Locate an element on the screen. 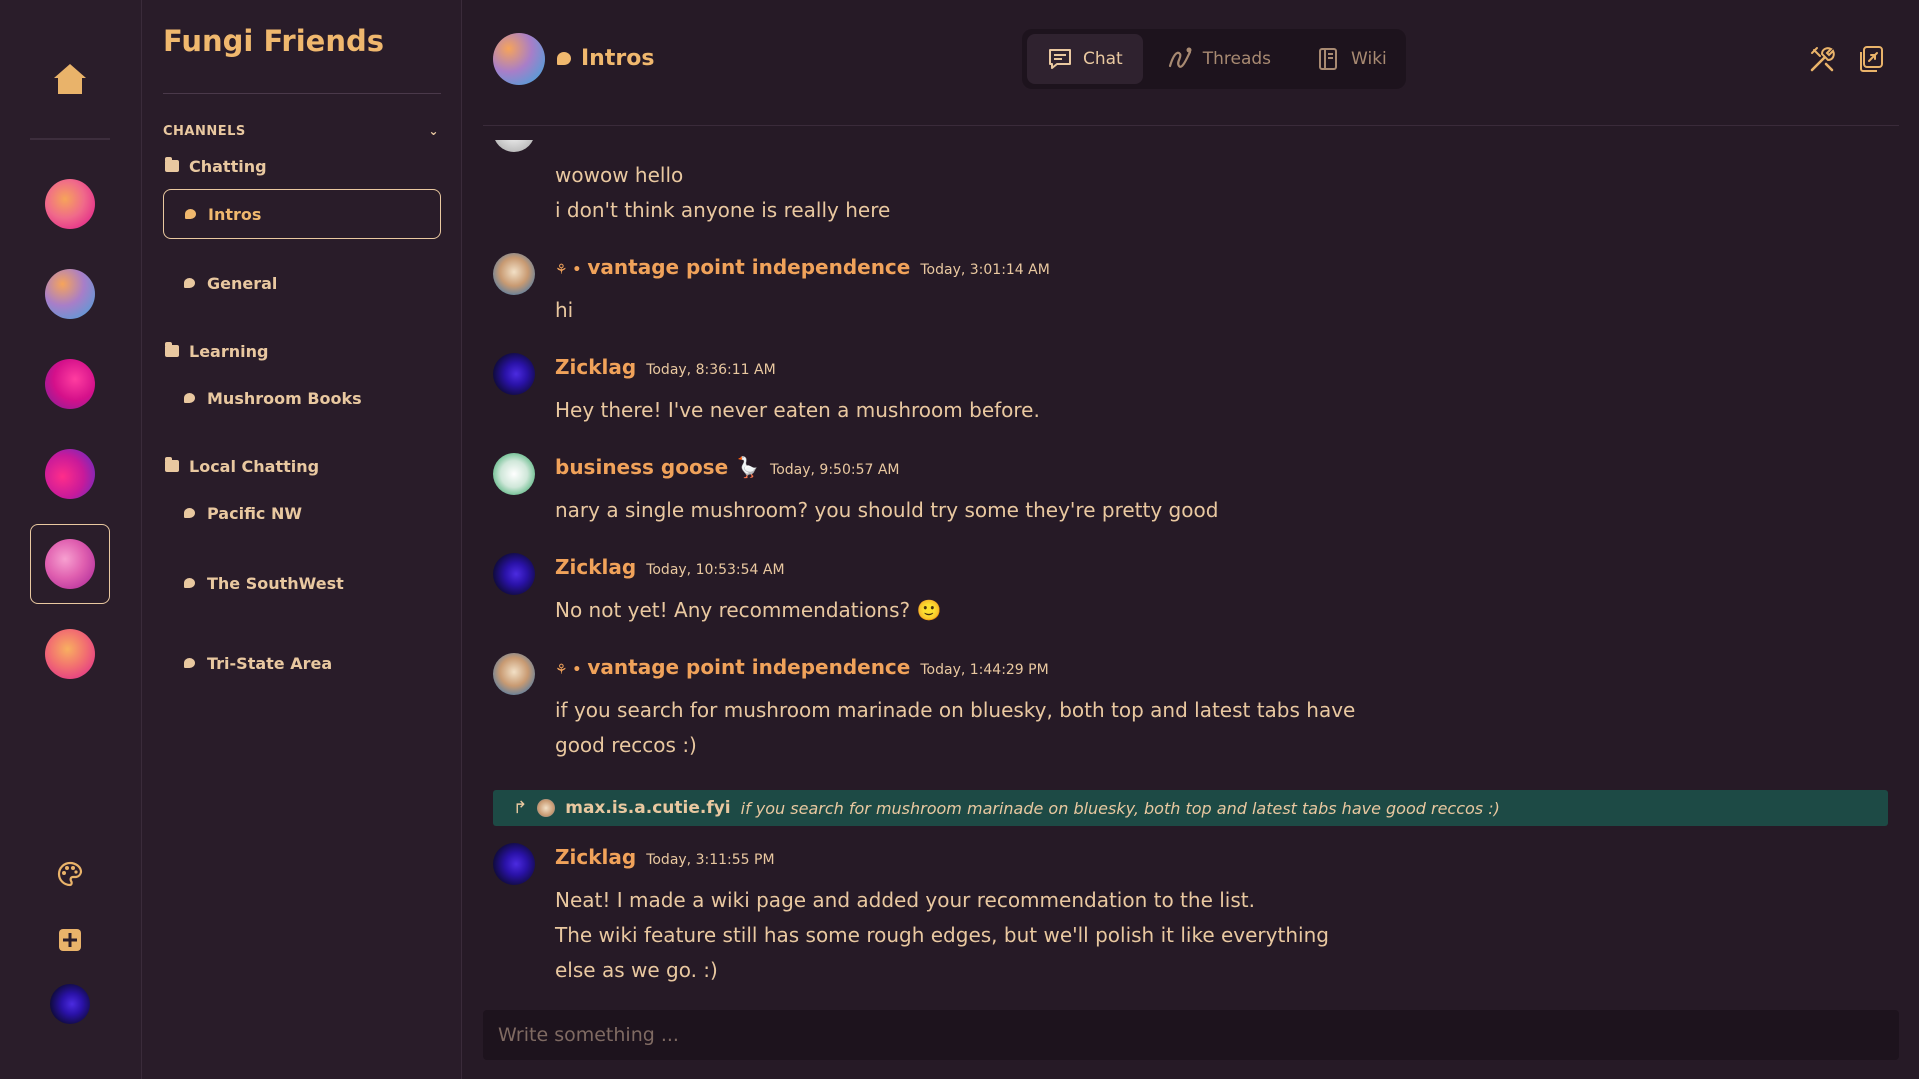 The height and width of the screenshot is (1079, 1919). message-header: Zicklag Today, 10:53:54 AM is located at coordinates (670, 568).